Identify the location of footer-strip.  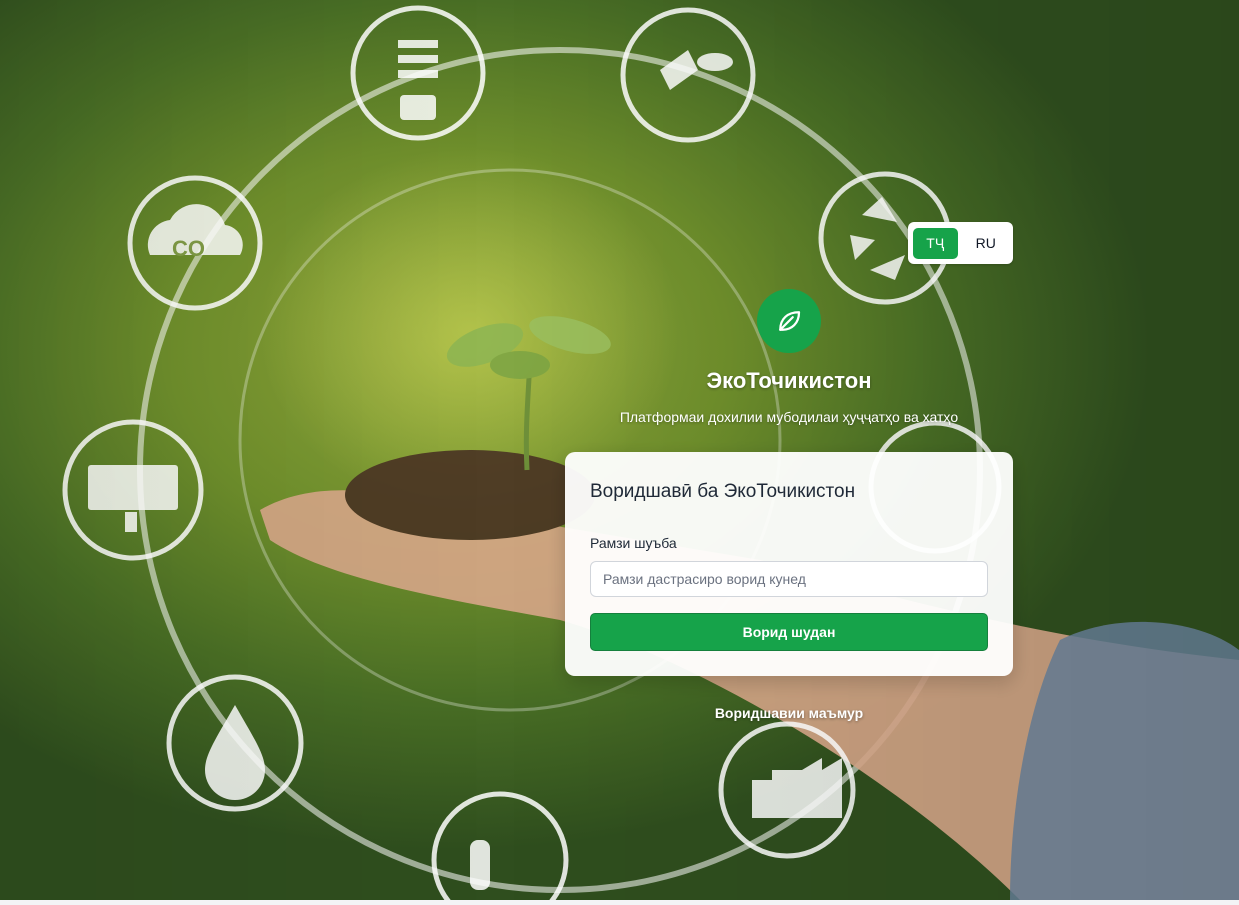
(619, 902).